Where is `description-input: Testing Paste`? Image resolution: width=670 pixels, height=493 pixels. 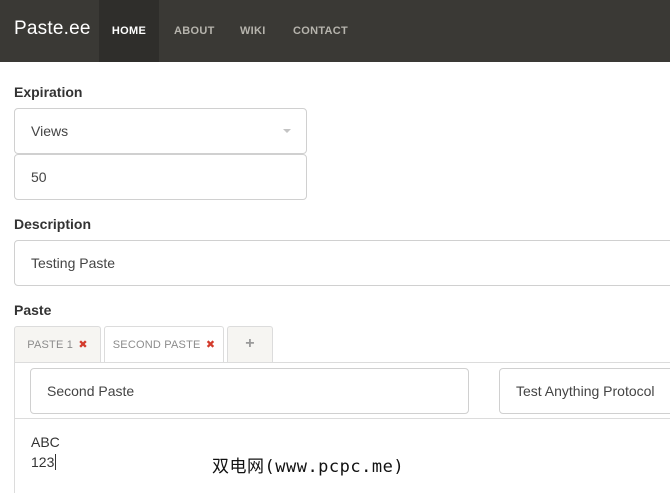
description-input: Testing Paste is located at coordinates (342, 263).